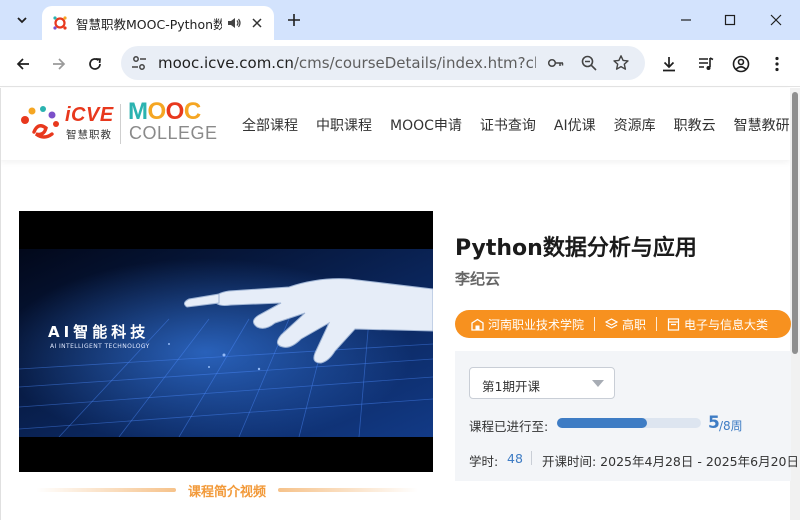 The width and height of the screenshot is (800, 520). I want to click on progress-total-weeks: /8周, so click(731, 426).